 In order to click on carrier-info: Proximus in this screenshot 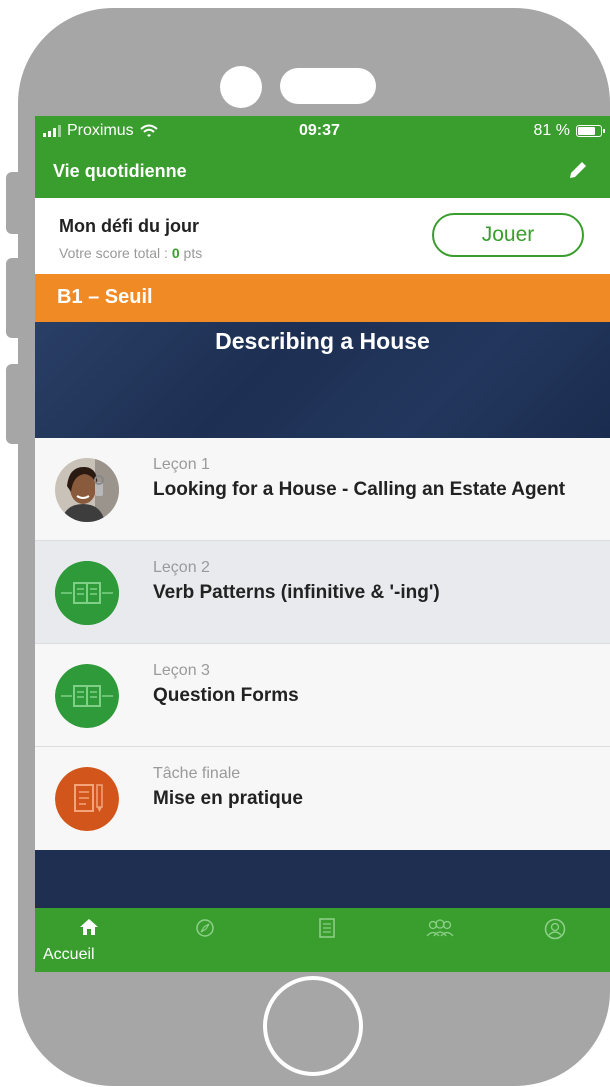, I will do `click(100, 131)`.